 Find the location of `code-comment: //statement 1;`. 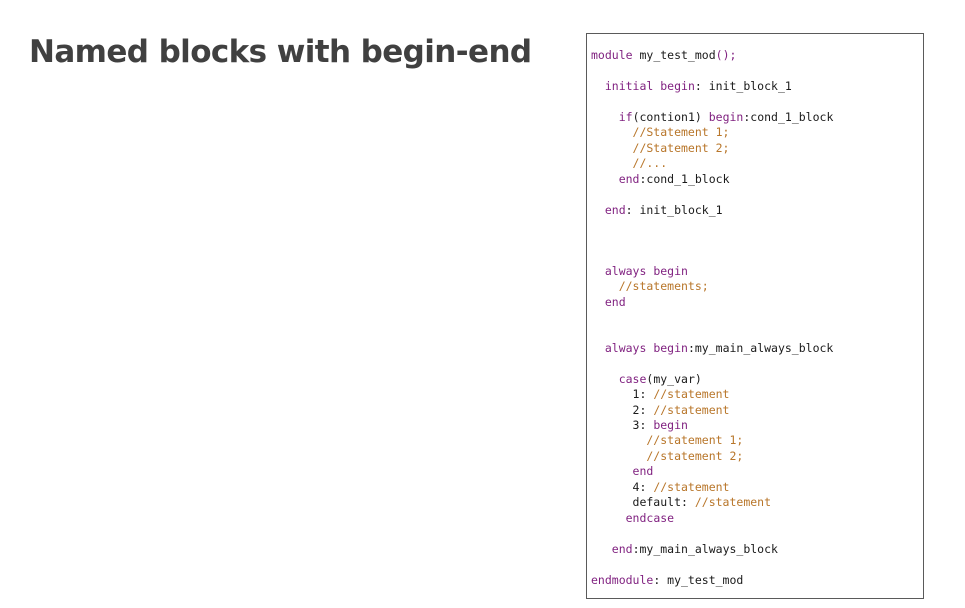

code-comment: //statement 1; is located at coordinates (667, 440).